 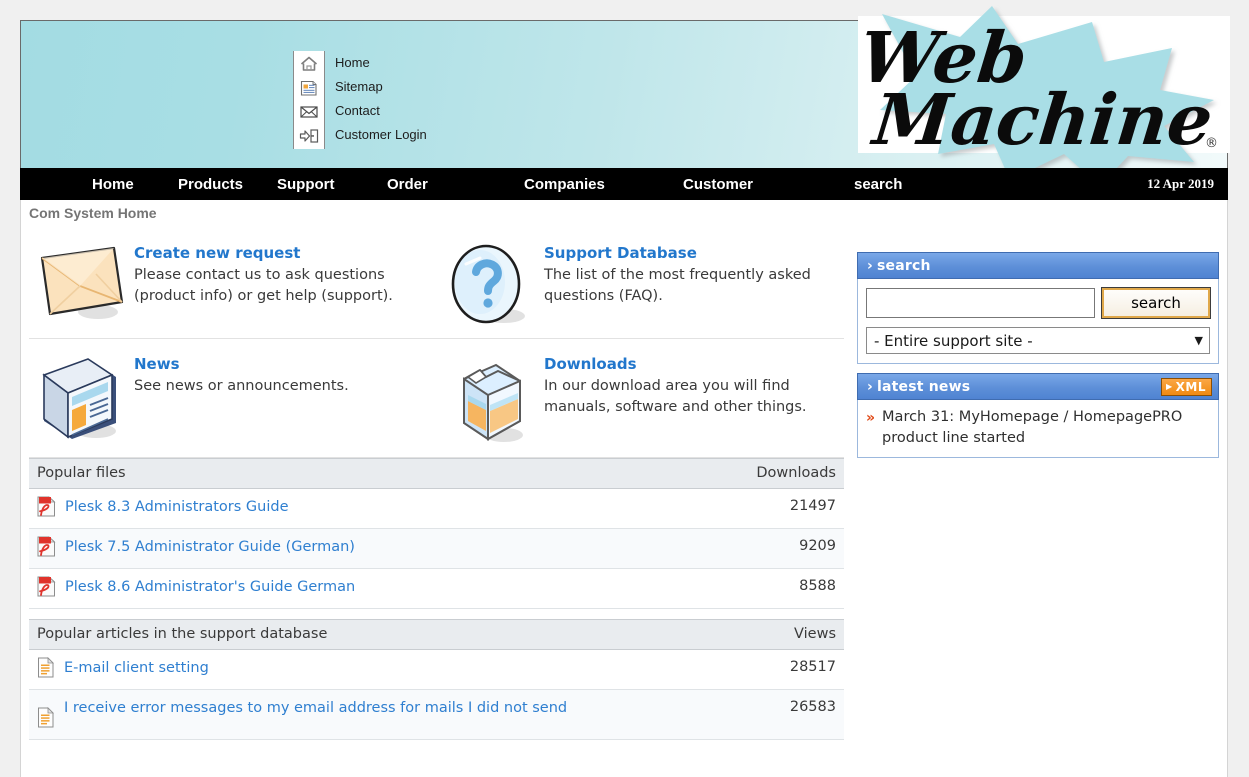 I want to click on quick-link-contact: Contact, so click(x=381, y=111).